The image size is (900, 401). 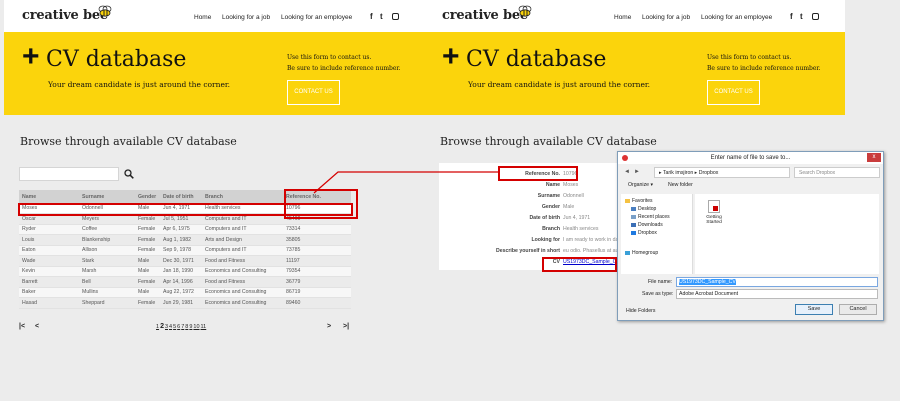 I want to click on cell-branch: Food and Fitness, so click(x=242, y=282).